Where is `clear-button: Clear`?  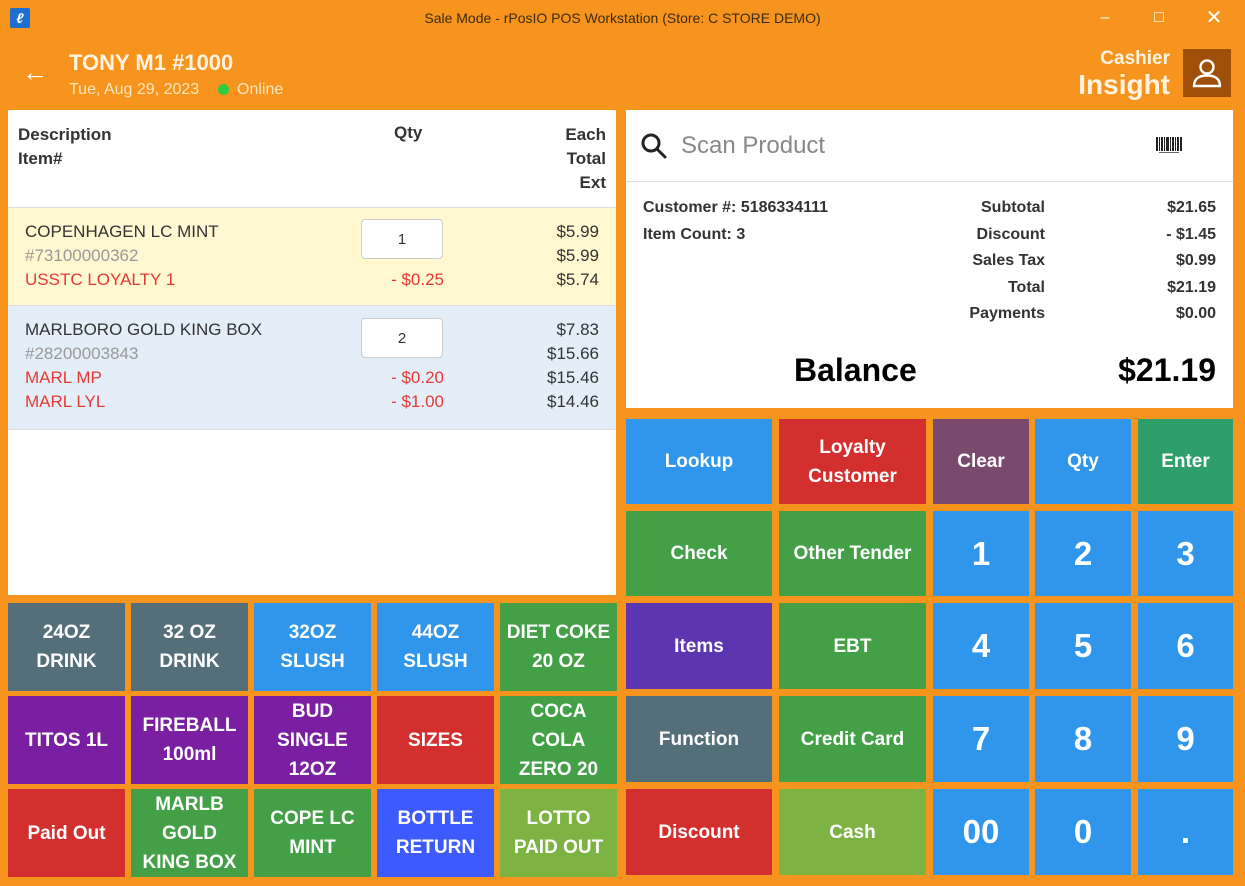
clear-button: Clear is located at coordinates (981, 461).